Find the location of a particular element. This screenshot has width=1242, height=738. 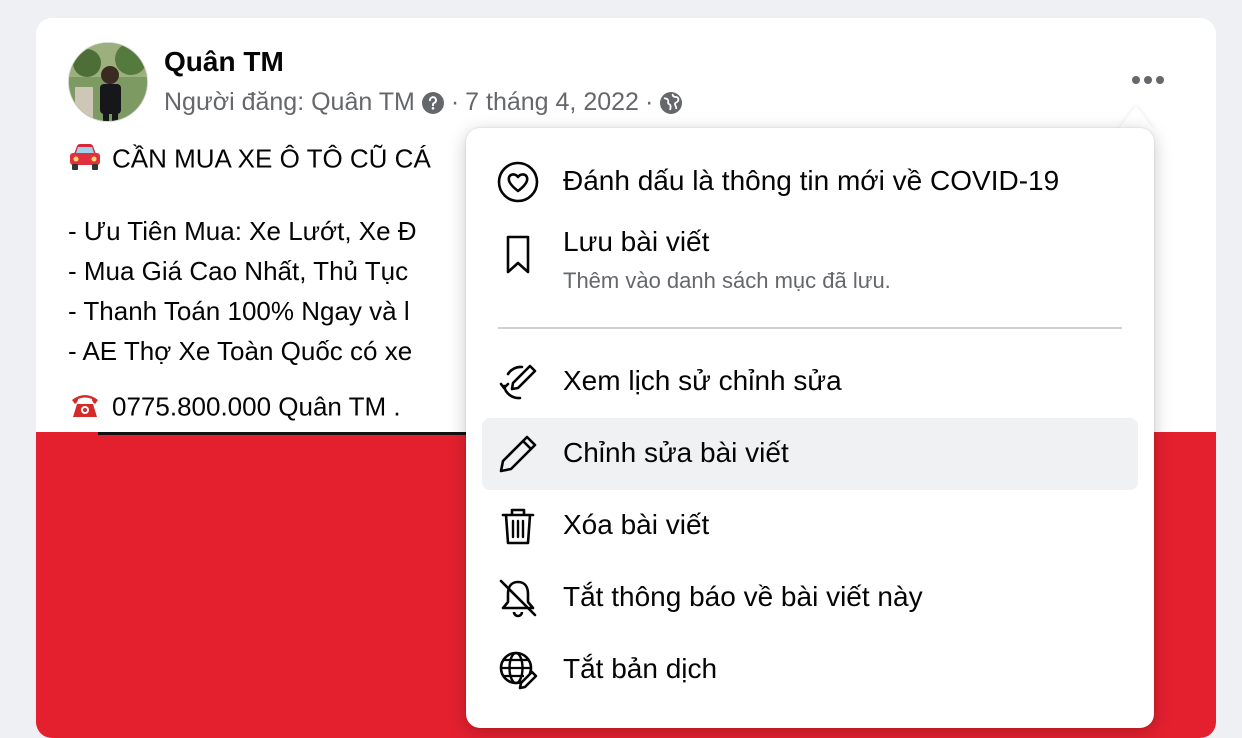

author-name: Quân TM is located at coordinates (224, 62).